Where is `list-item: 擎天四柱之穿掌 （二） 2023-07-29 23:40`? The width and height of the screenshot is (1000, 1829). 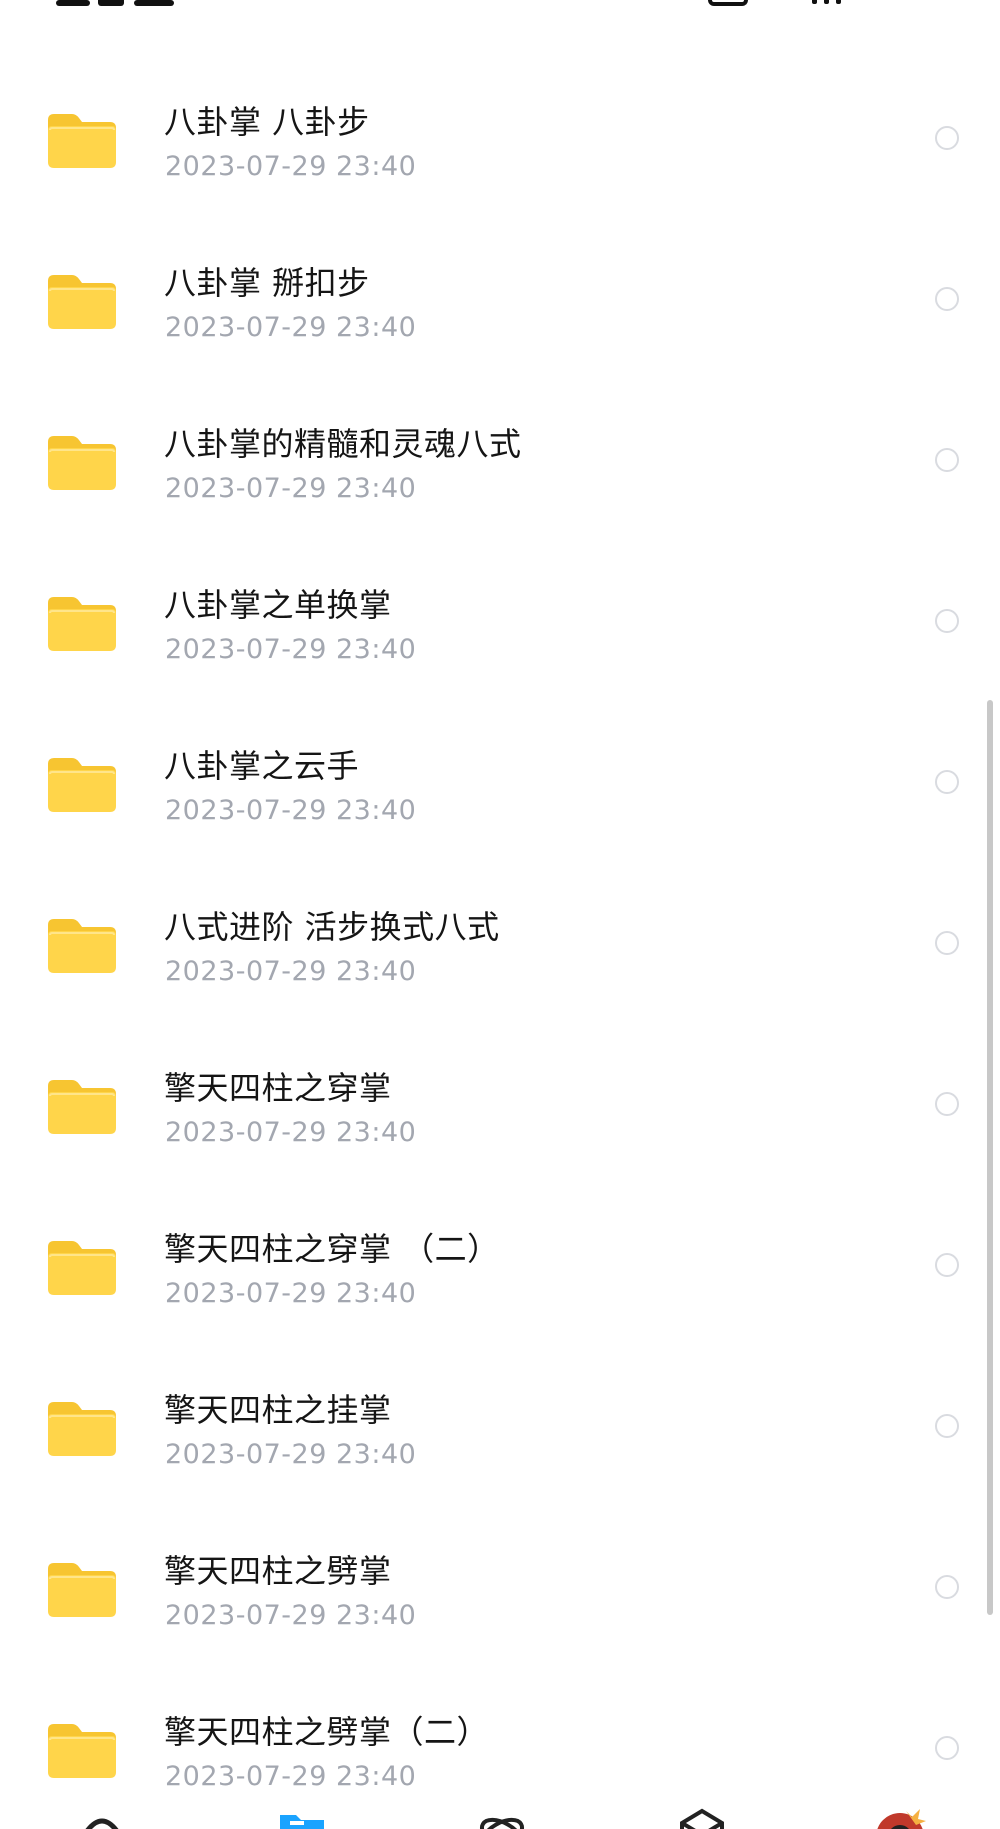 list-item: 擎天四柱之穿掌 （二） 2023-07-29 23:40 is located at coordinates (500, 1265).